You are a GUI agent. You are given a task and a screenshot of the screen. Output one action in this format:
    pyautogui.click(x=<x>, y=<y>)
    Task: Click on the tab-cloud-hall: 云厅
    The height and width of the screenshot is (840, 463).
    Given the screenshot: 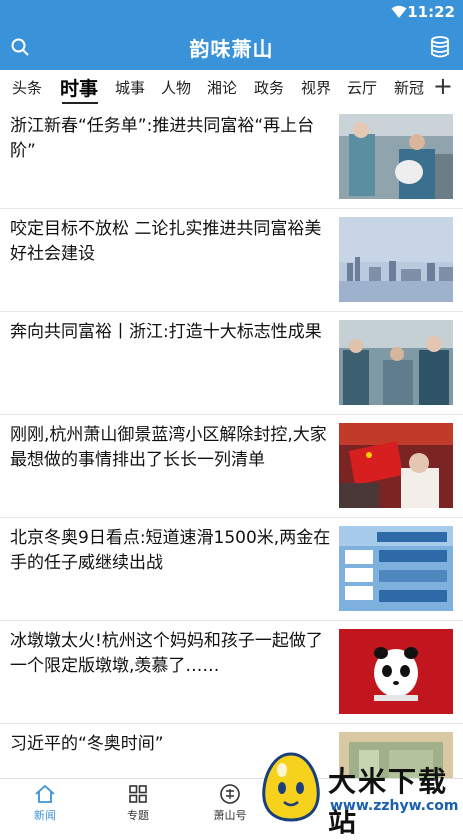 What is the action you would take?
    pyautogui.click(x=362, y=87)
    